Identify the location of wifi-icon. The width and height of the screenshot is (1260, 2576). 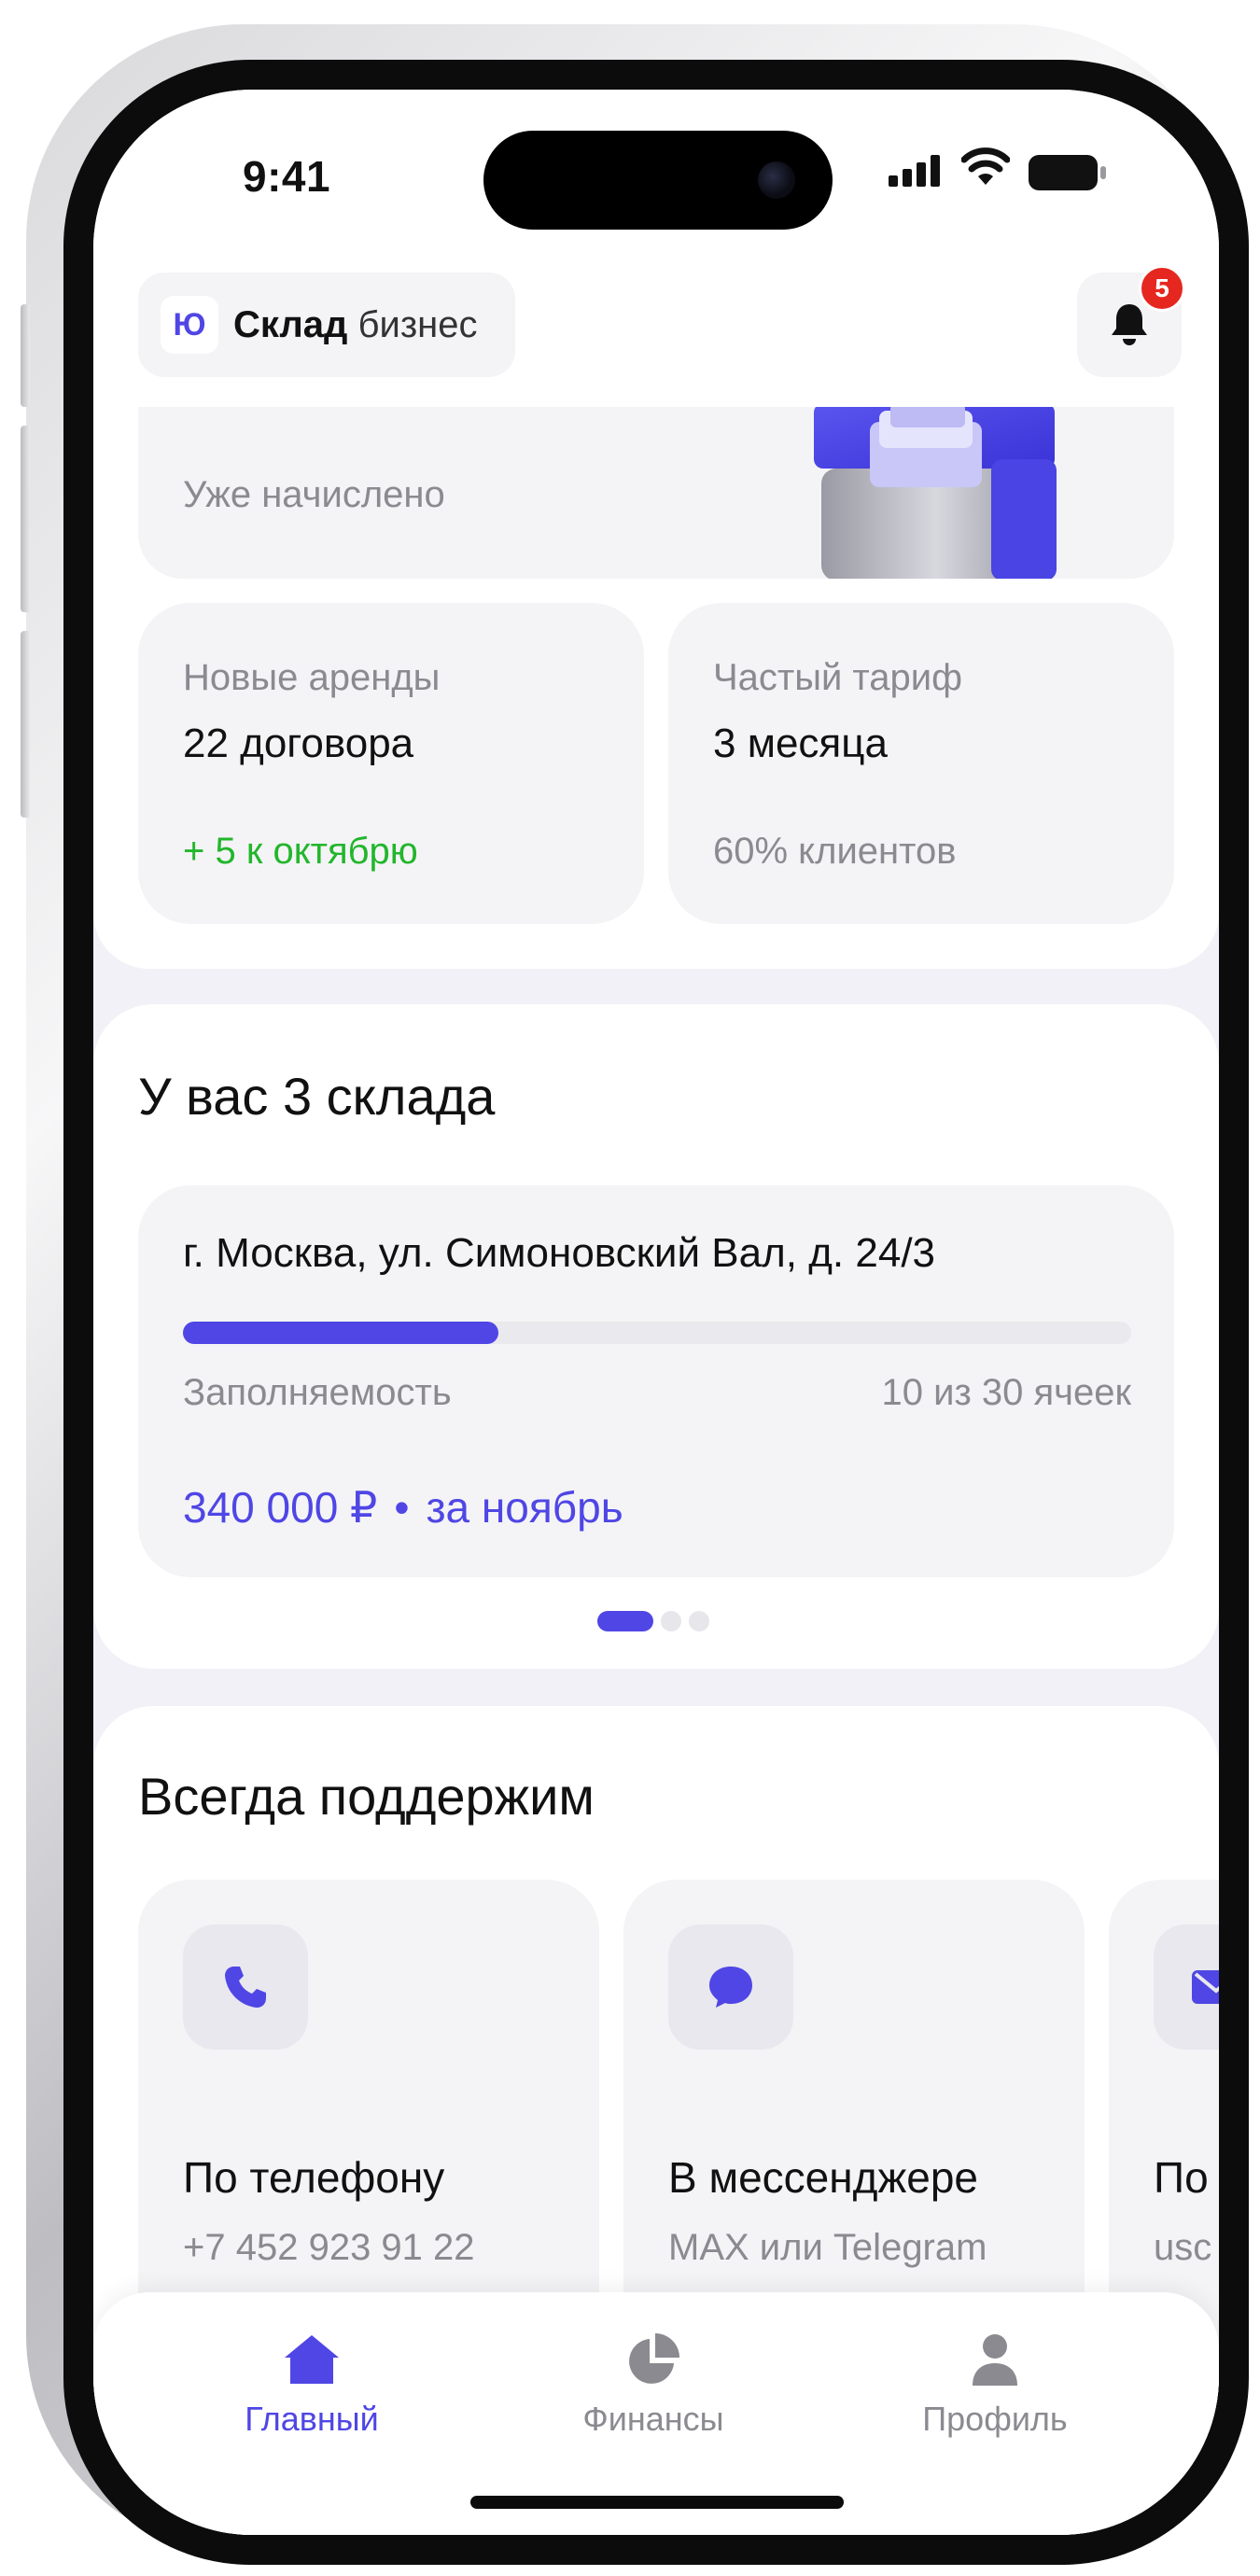
(985, 166).